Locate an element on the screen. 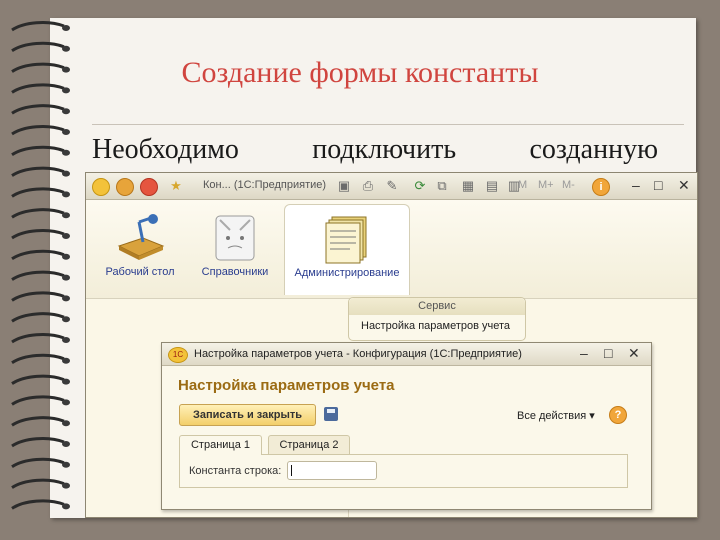 The width and height of the screenshot is (720, 540). save-icon is located at coordinates (331, 414).